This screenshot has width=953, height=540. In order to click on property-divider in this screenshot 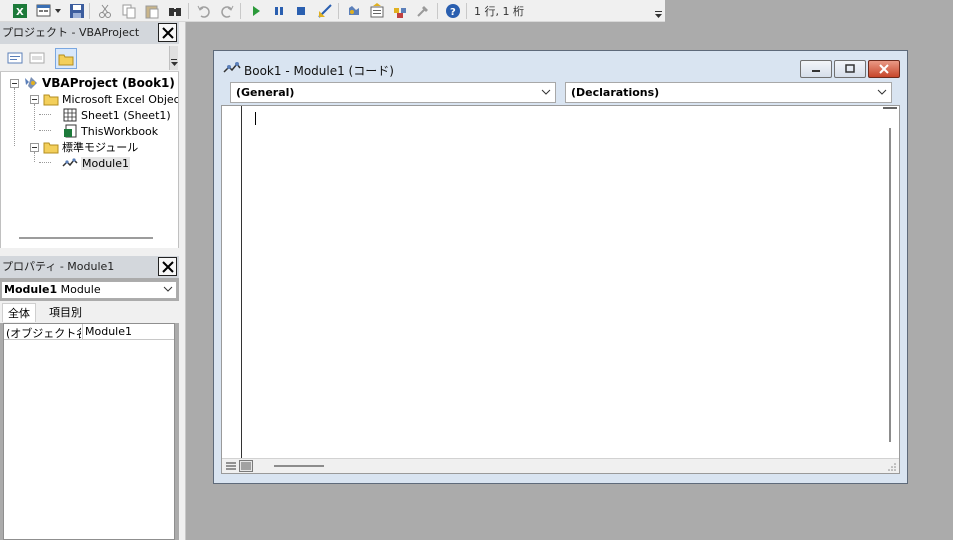, I will do `click(82, 332)`.